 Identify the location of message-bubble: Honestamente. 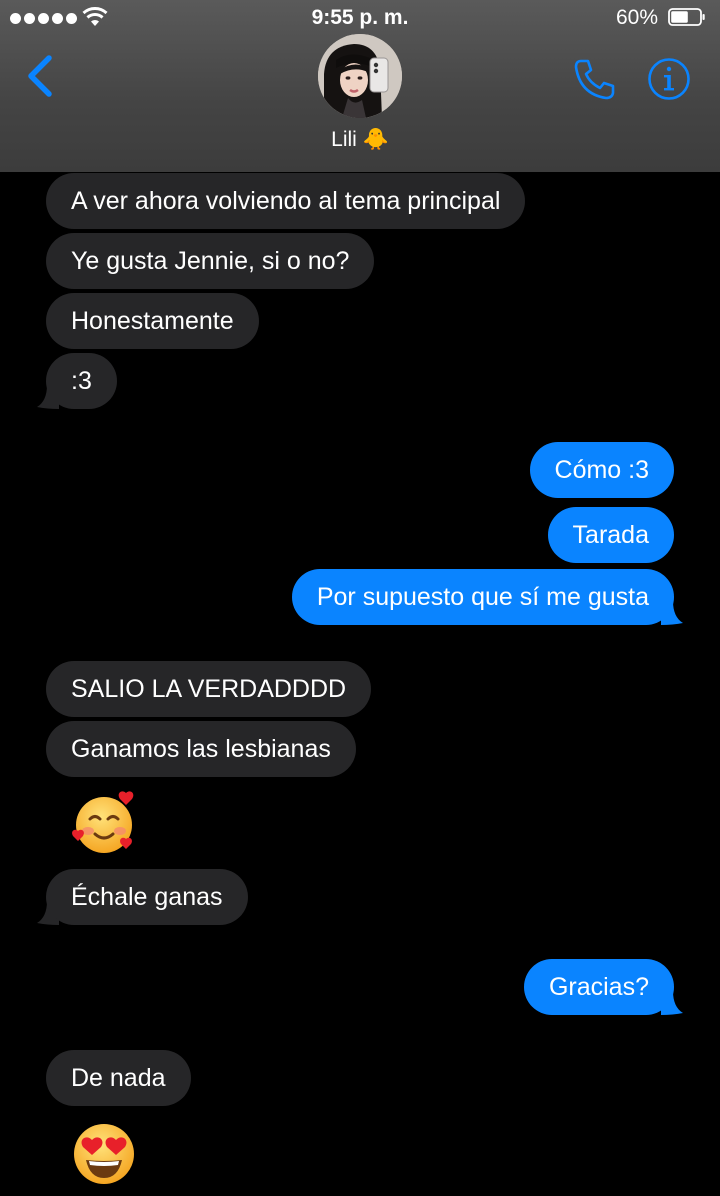
(152, 321).